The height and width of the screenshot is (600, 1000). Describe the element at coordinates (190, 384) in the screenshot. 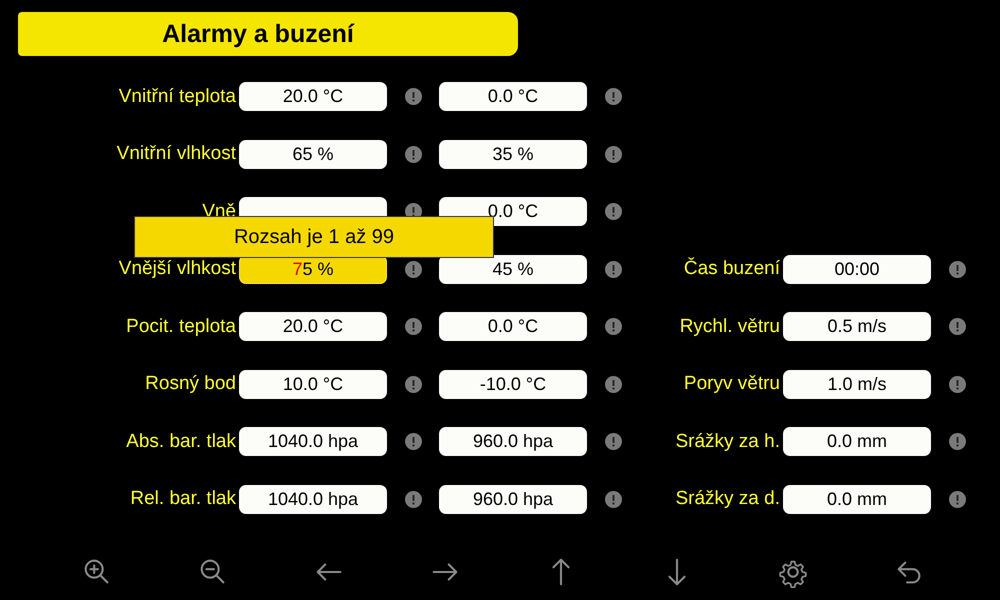

I see `row-label: Rosný bod` at that location.